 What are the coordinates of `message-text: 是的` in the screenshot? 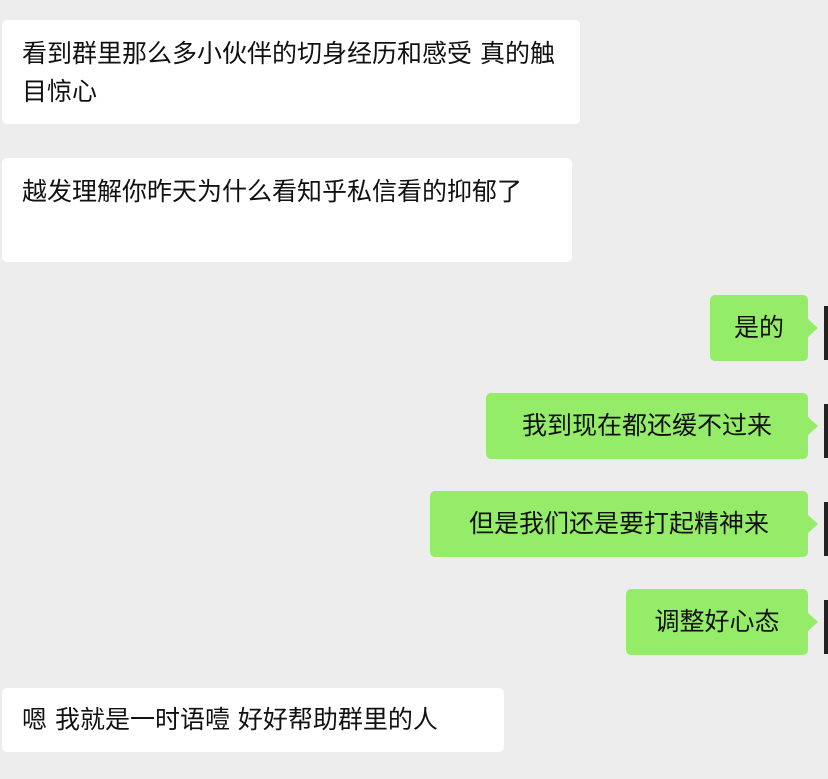 It's located at (758, 327).